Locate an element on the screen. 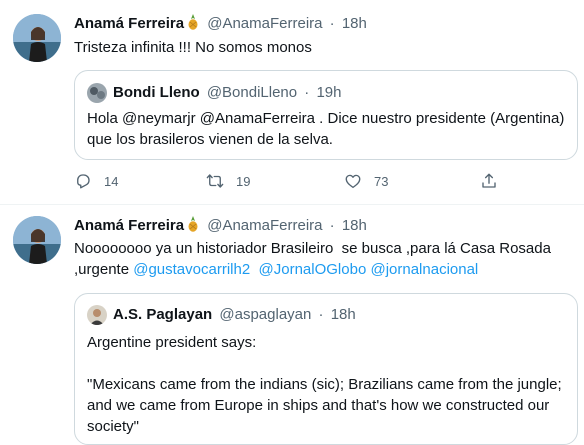 The width and height of the screenshot is (584, 445). tweet-actions: 14 19 73 is located at coordinates (324, 182).